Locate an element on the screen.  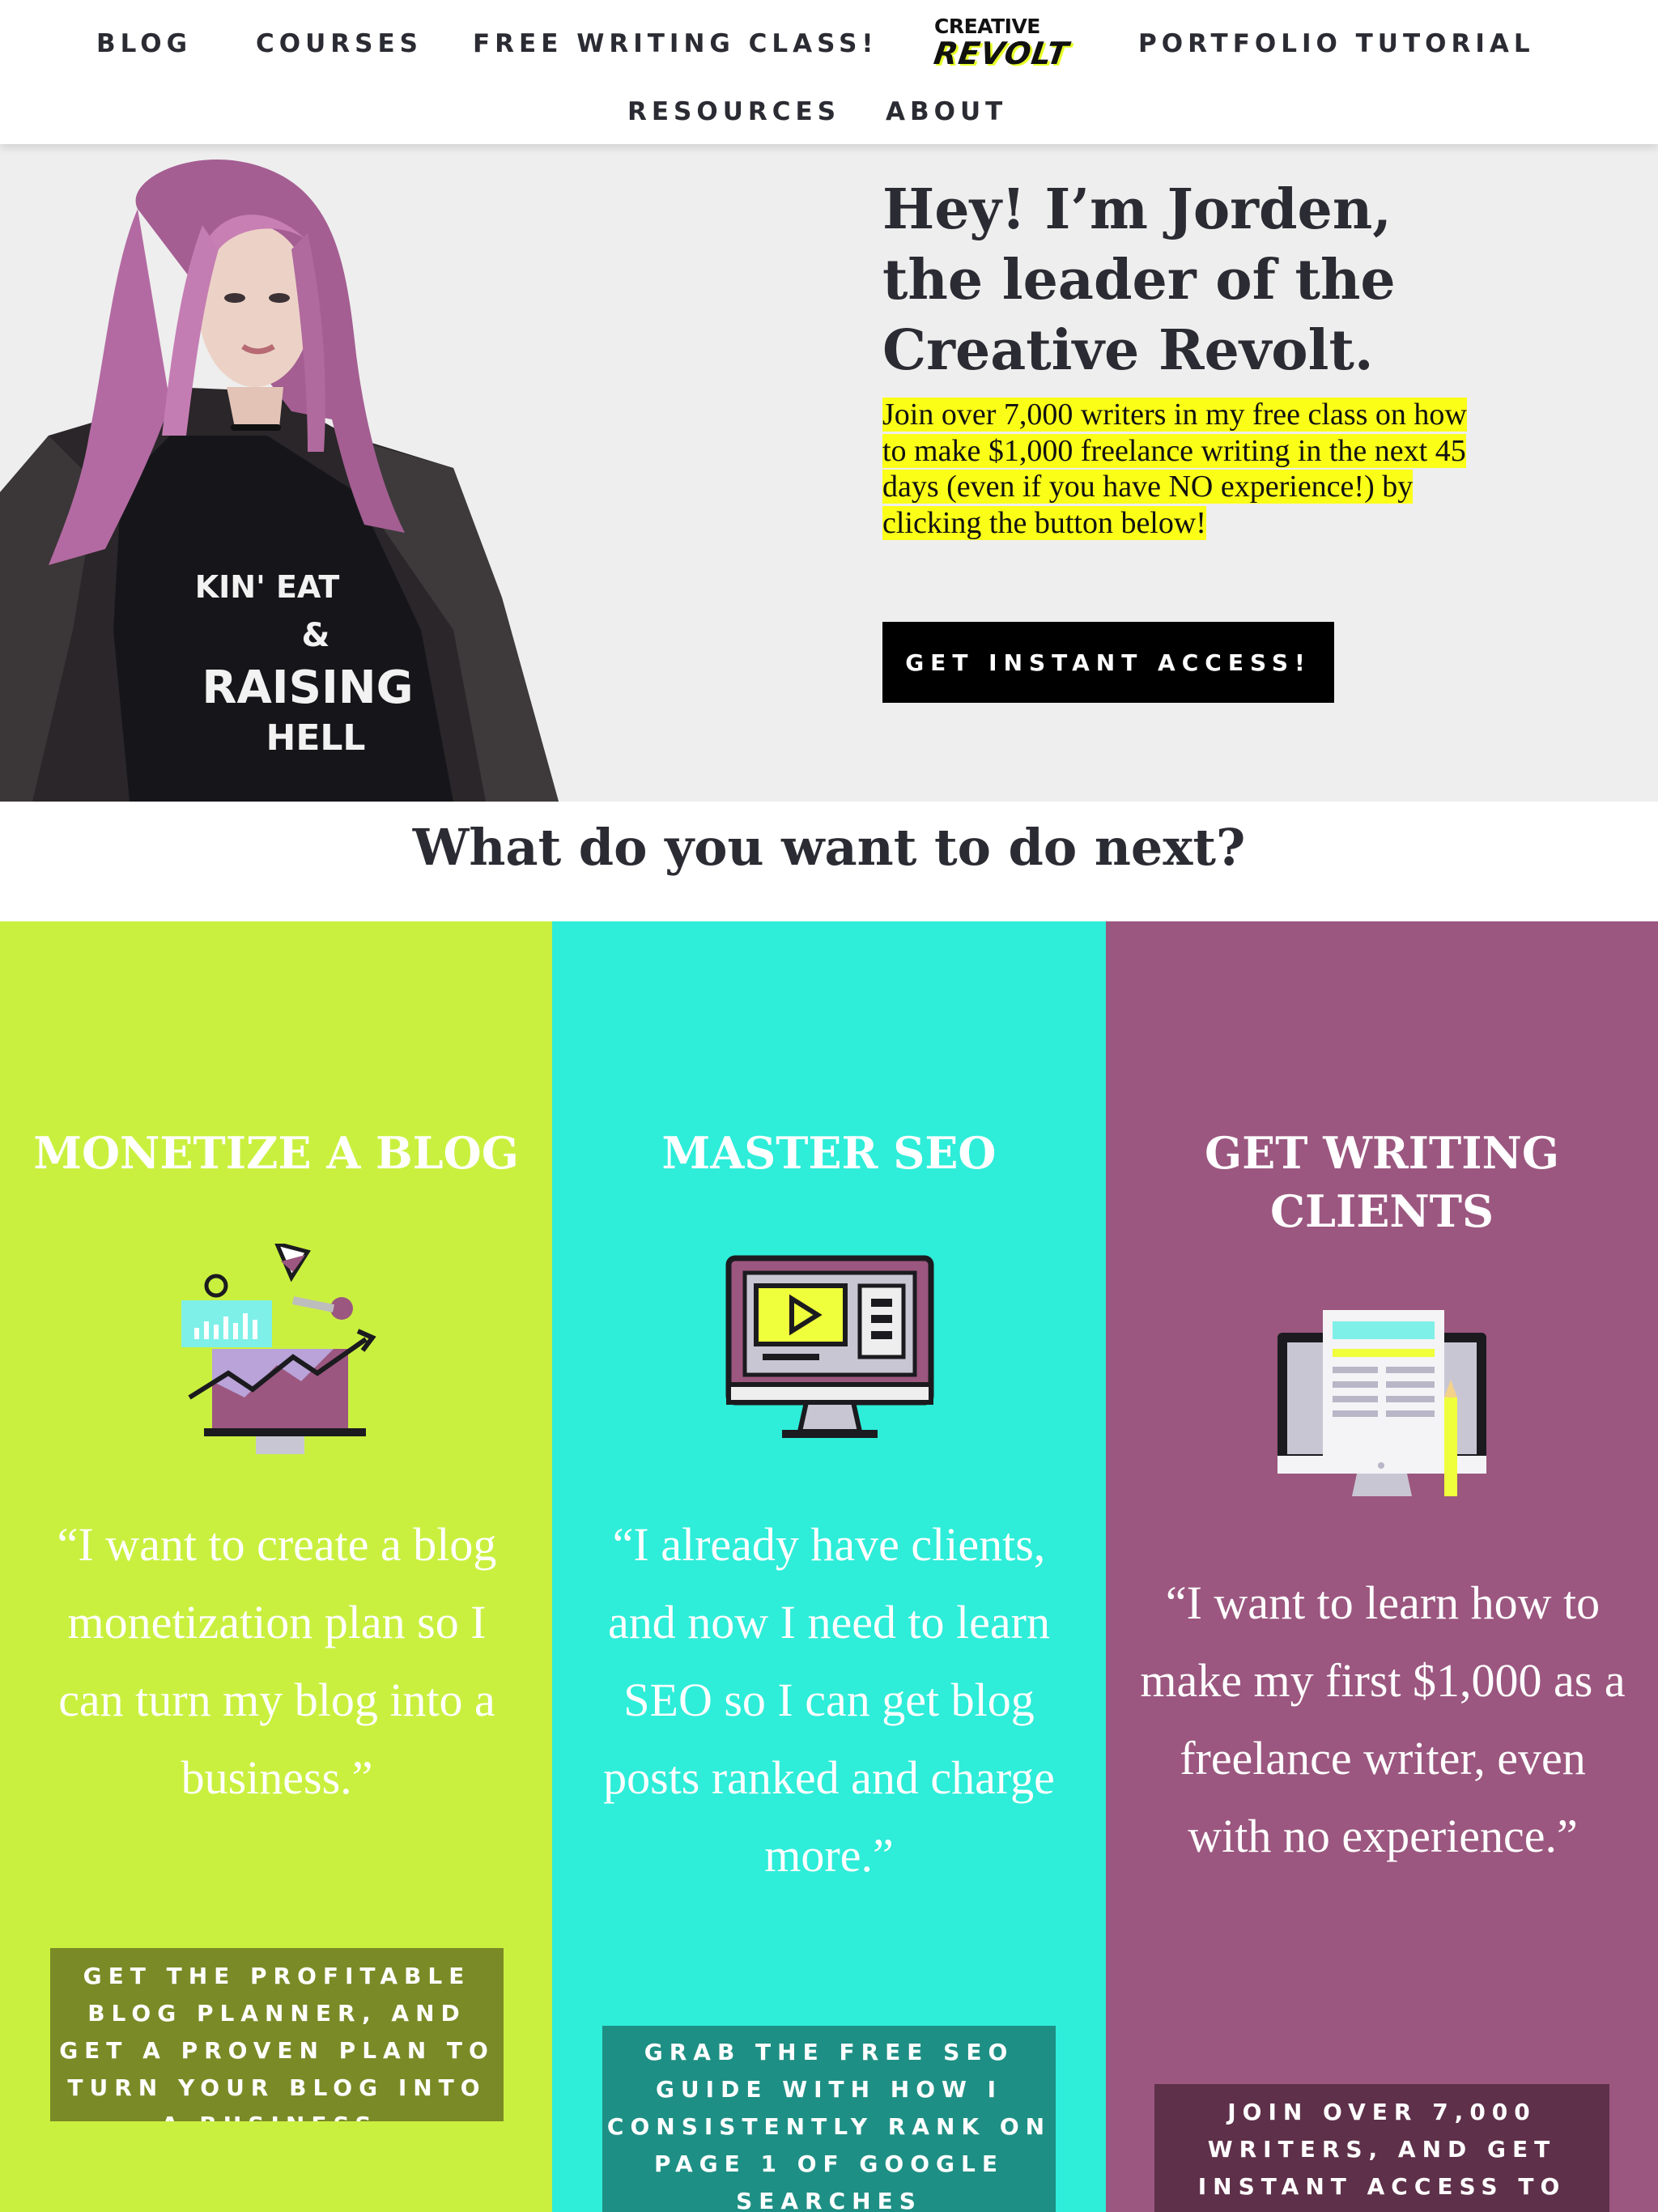
jorden-portrait-photo: KIN' EAT & RAISING HELL is located at coordinates (279, 481).